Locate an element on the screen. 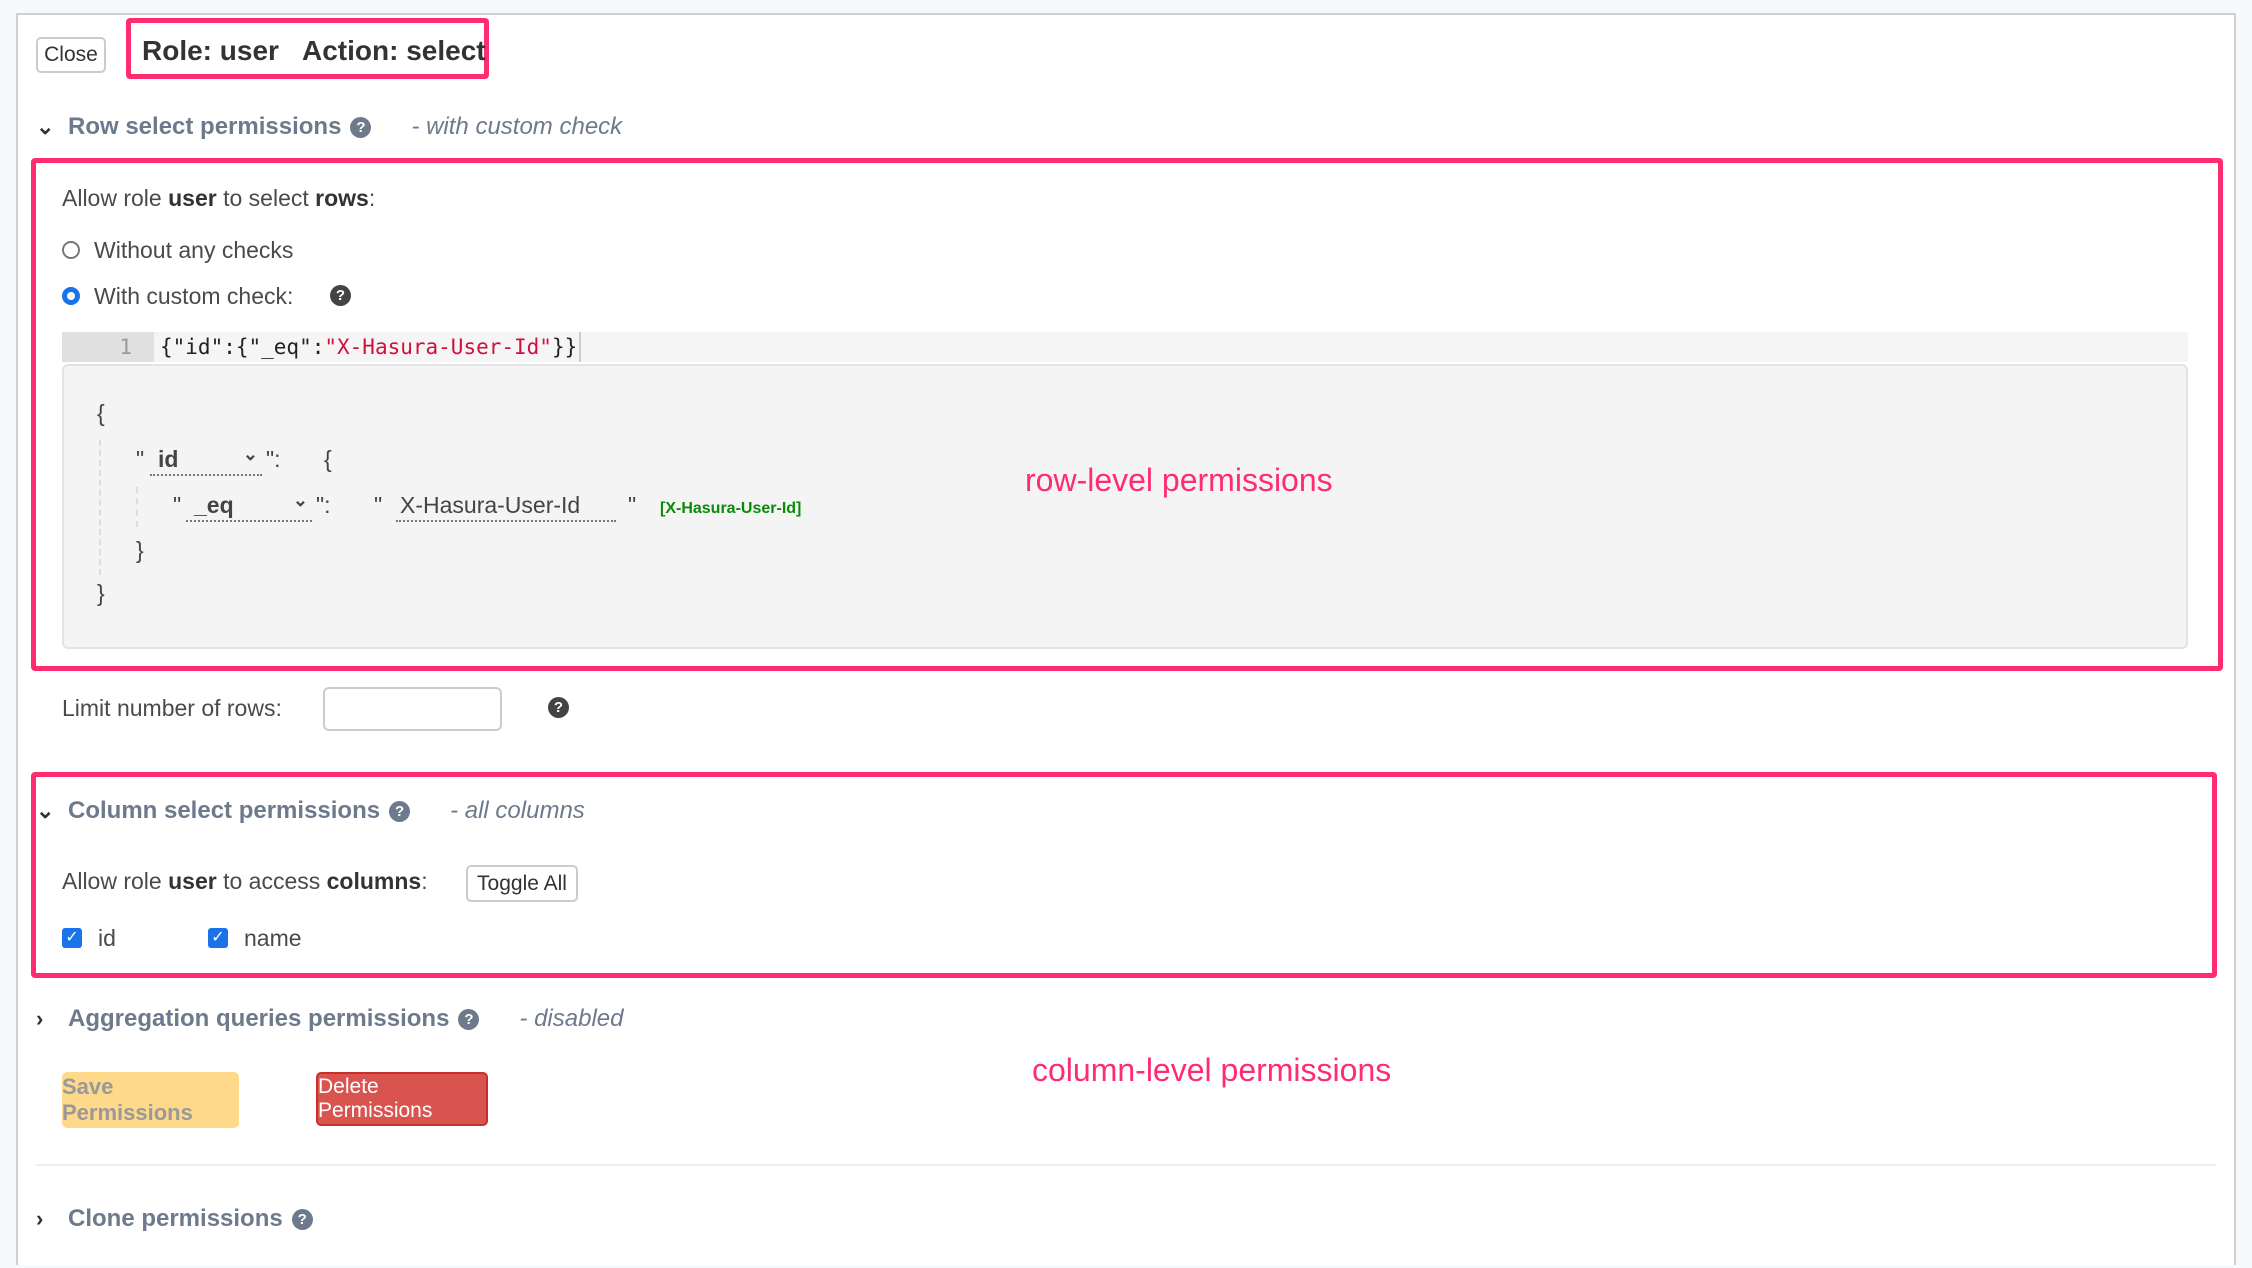  field-select-value: id is located at coordinates (168, 459).